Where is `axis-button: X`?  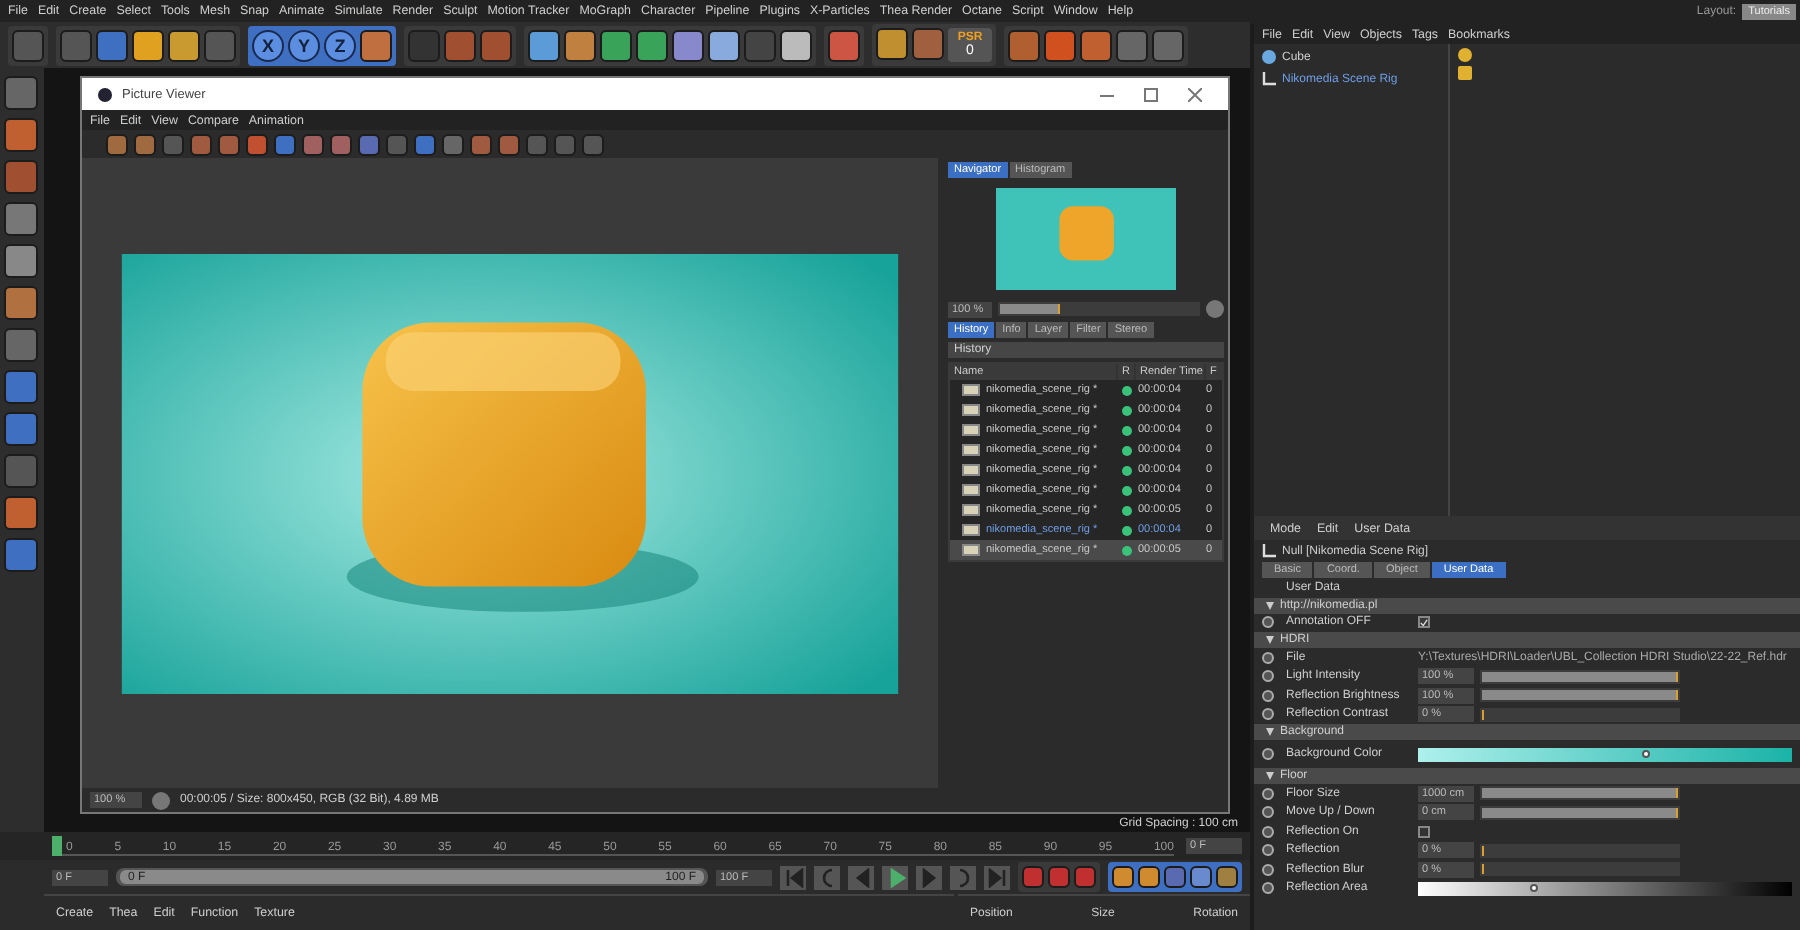 axis-button: X is located at coordinates (268, 45).